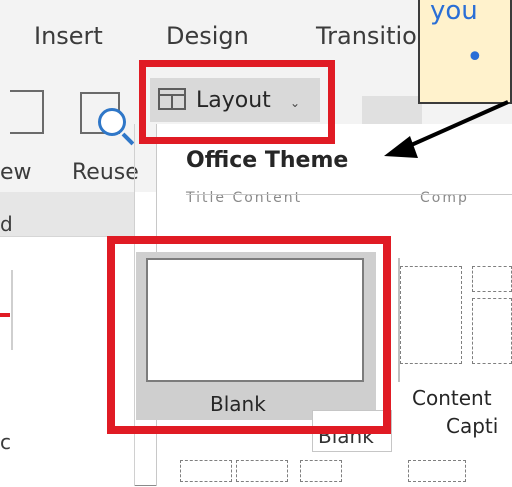  Describe the element at coordinates (472, 426) in the screenshot. I see `content-caption-label-2: Capti` at that location.